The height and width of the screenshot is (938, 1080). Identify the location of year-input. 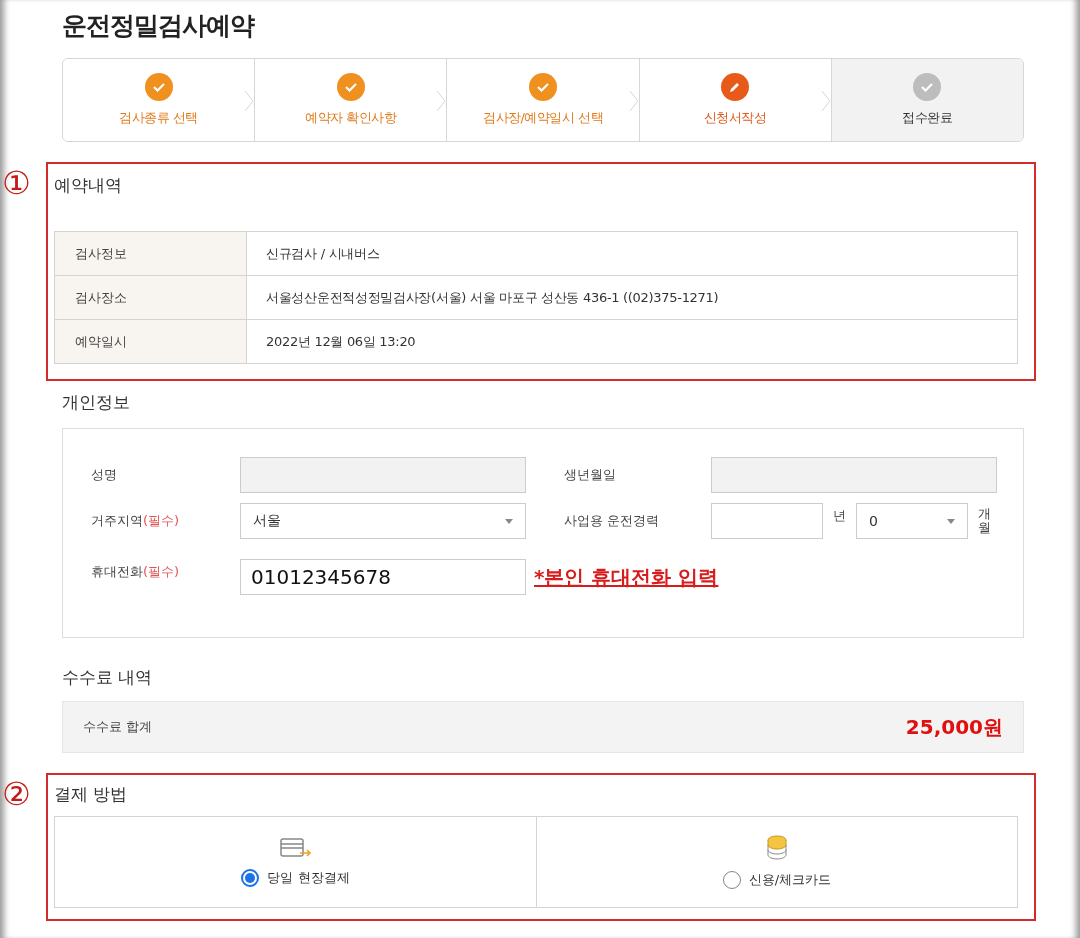
(767, 521).